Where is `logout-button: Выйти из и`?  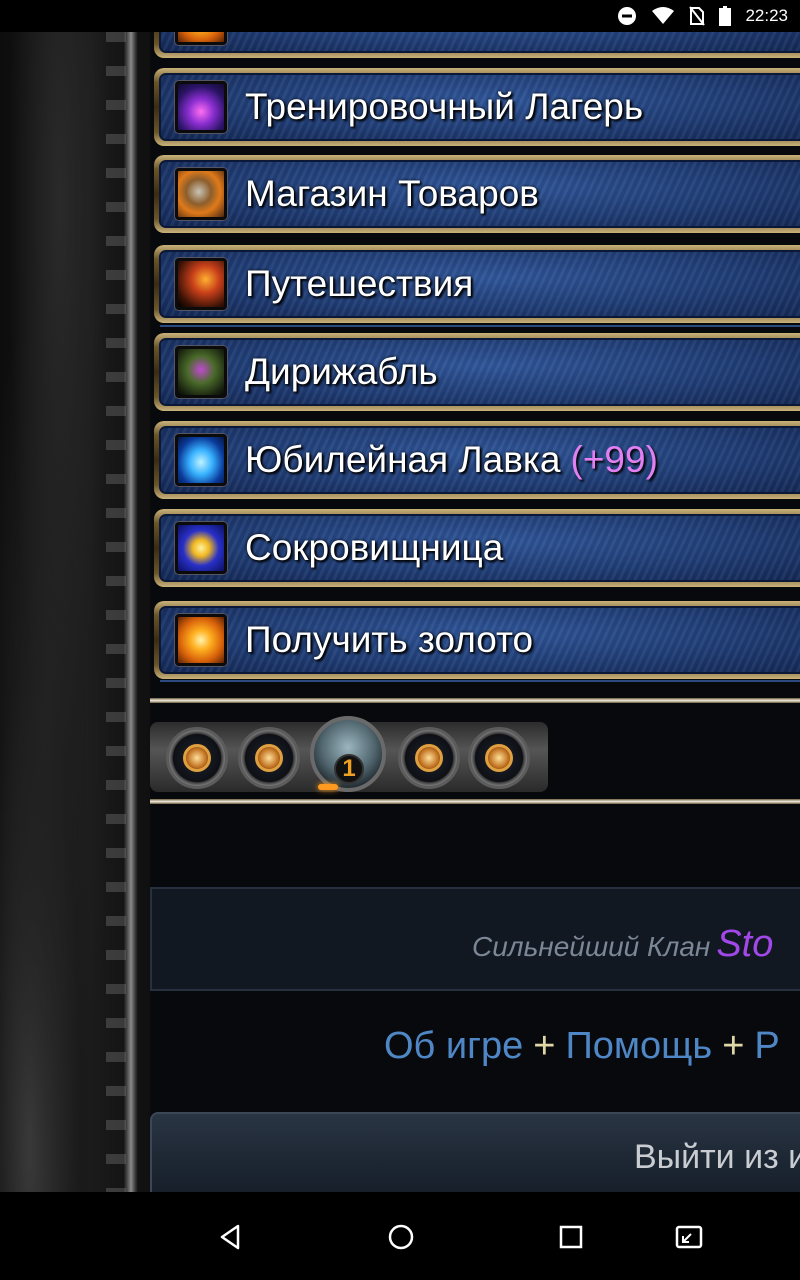 logout-button: Выйти из и is located at coordinates (475, 1152).